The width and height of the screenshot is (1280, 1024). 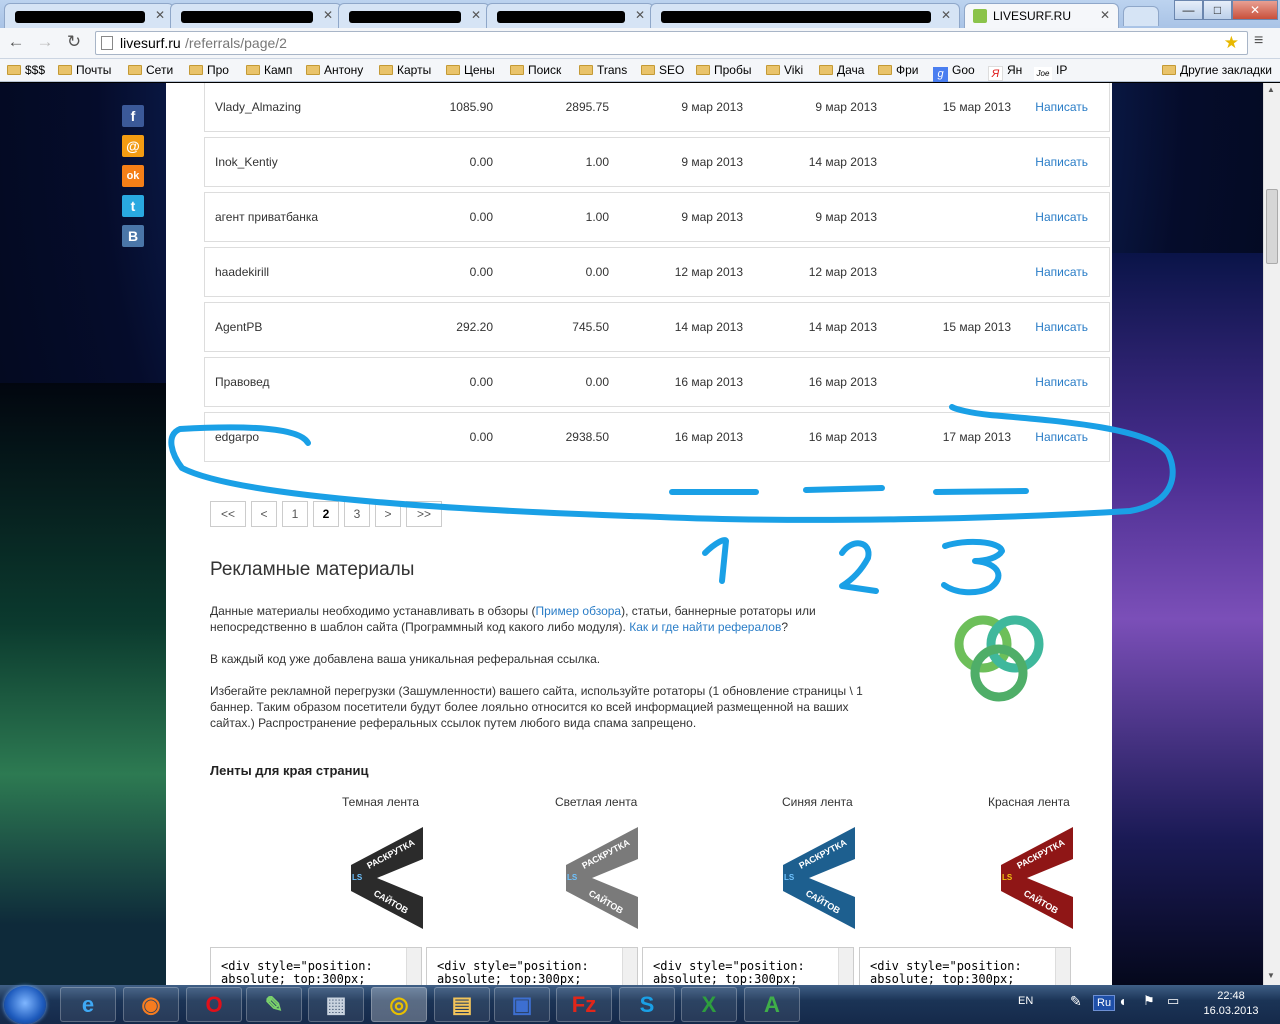 I want to click on bookmark-folder: Trans, so click(x=603, y=70).